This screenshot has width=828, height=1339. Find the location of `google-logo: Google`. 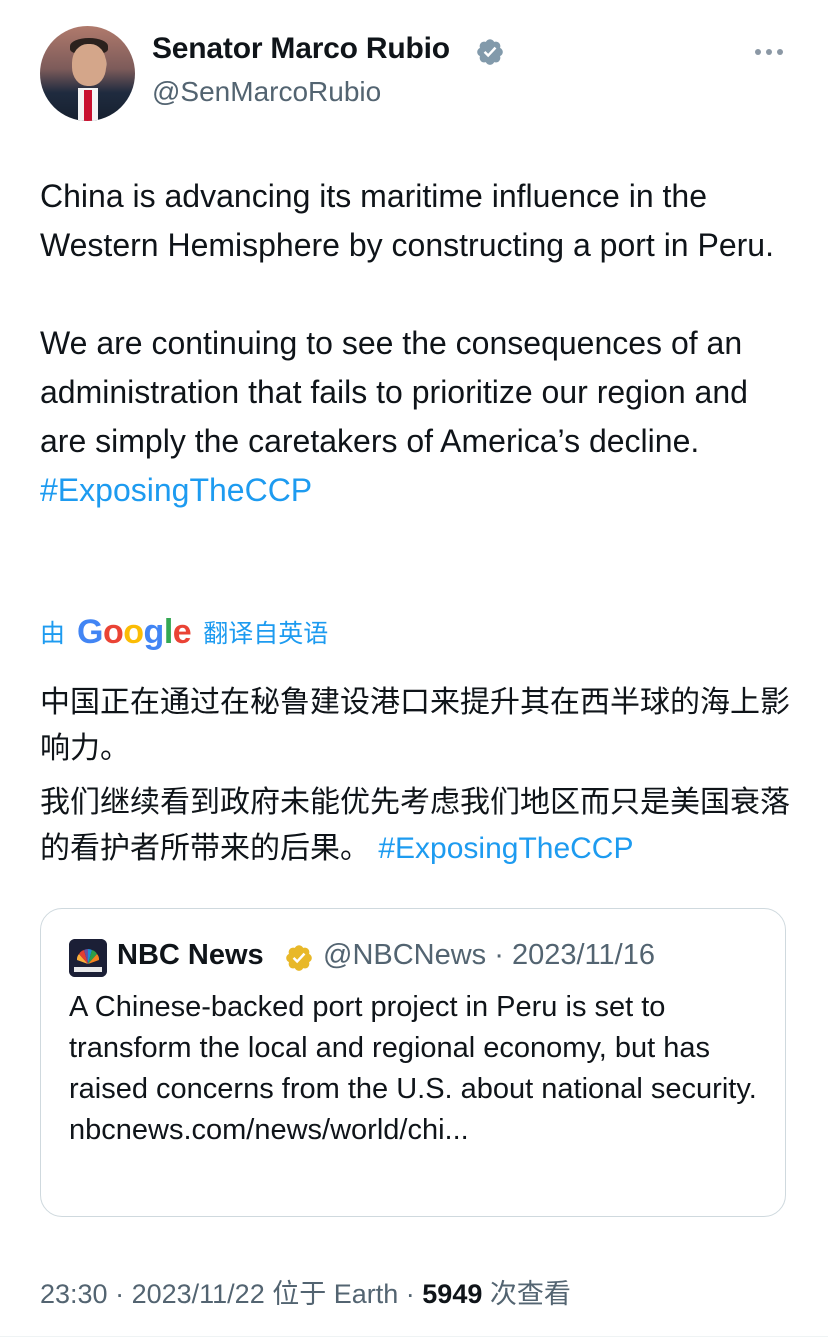

google-logo: Google is located at coordinates (134, 631).